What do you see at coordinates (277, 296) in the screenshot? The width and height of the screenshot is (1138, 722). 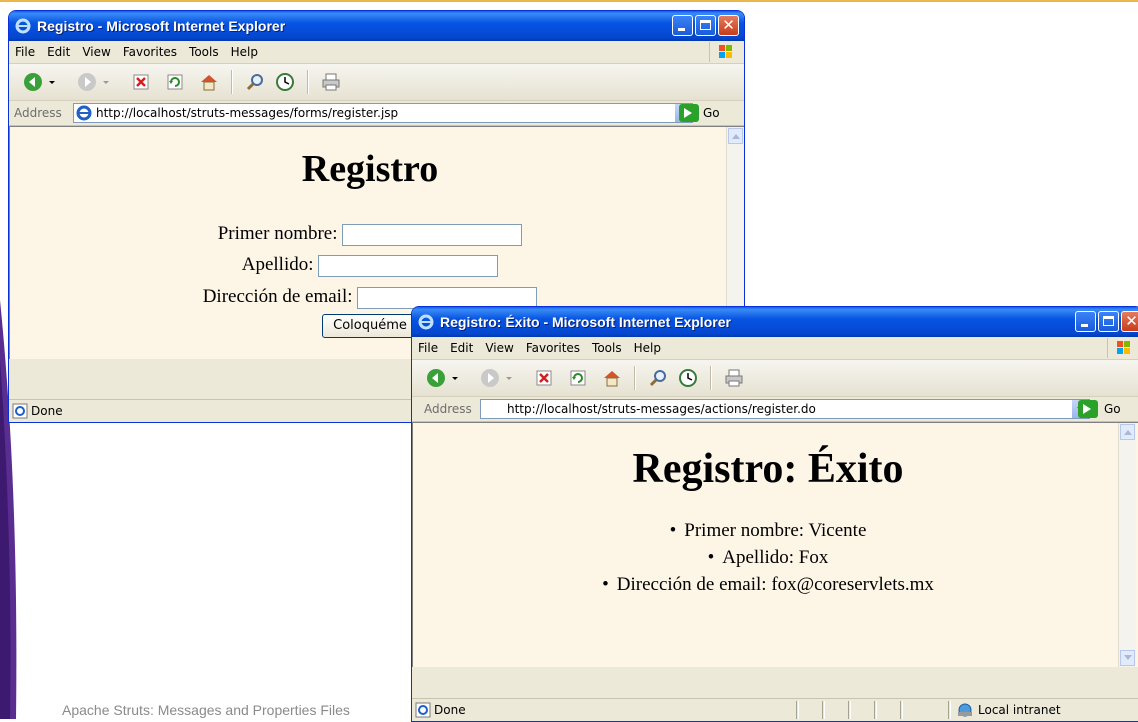 I see `email-label: Dirección de email:` at bounding box center [277, 296].